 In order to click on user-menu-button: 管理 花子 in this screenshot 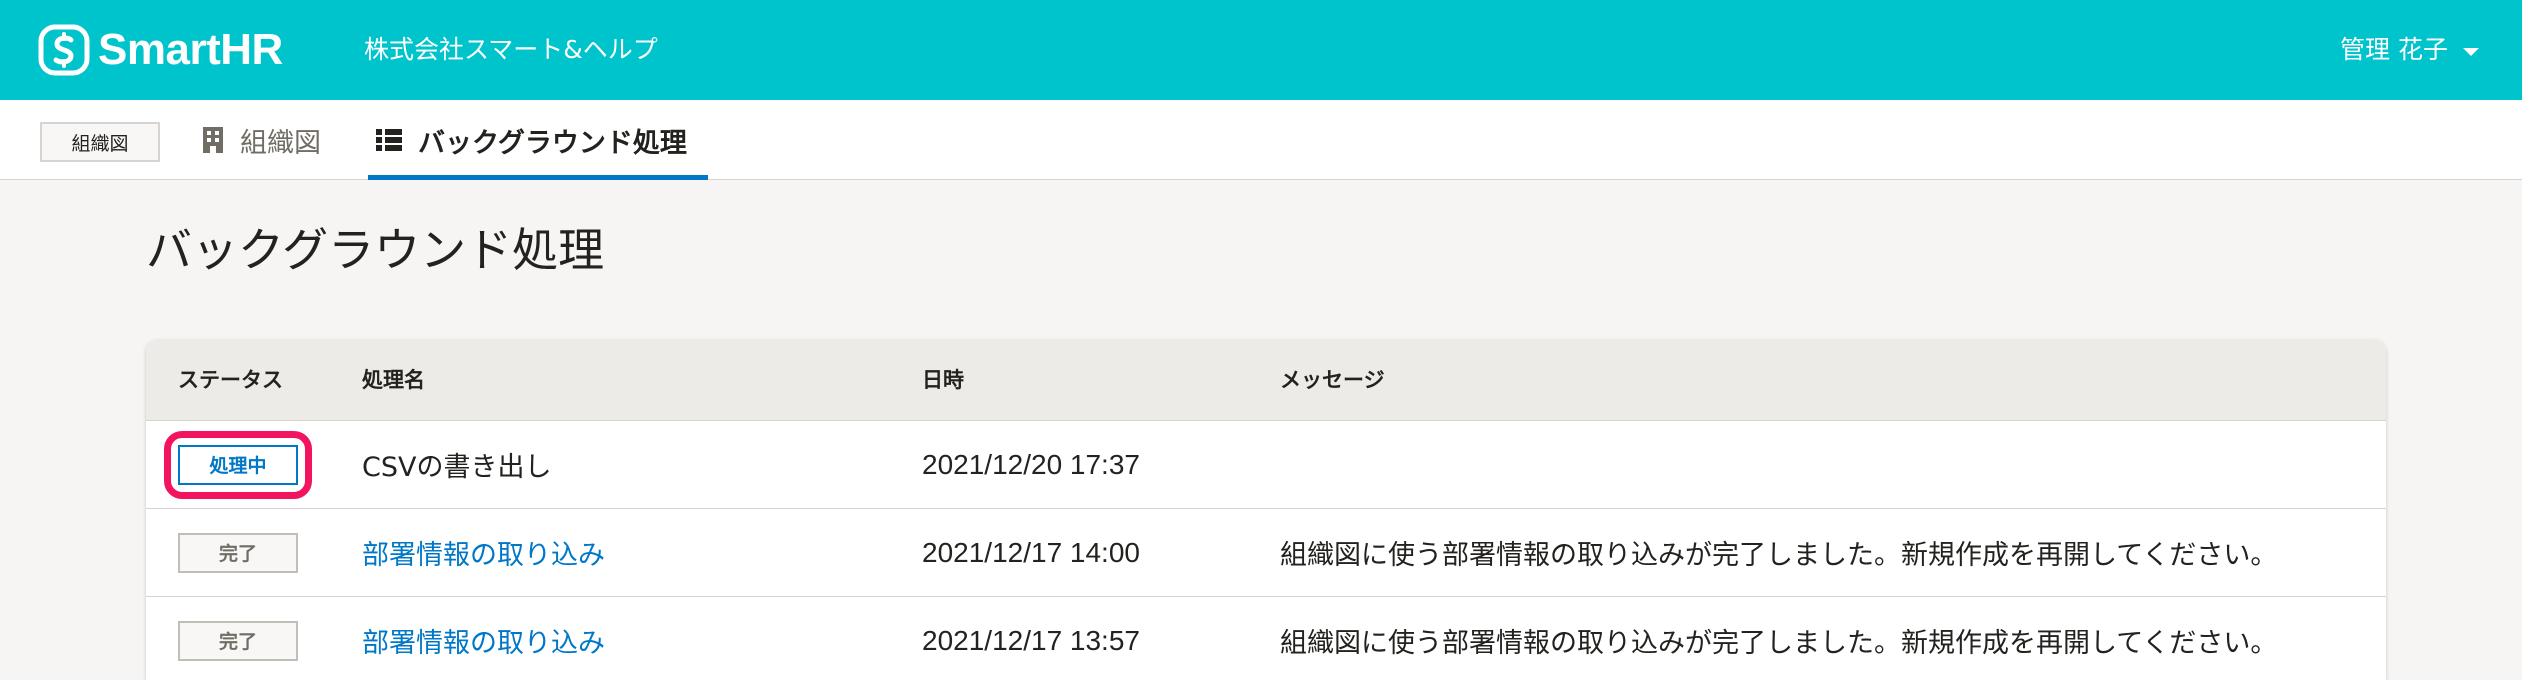, I will do `click(2410, 50)`.